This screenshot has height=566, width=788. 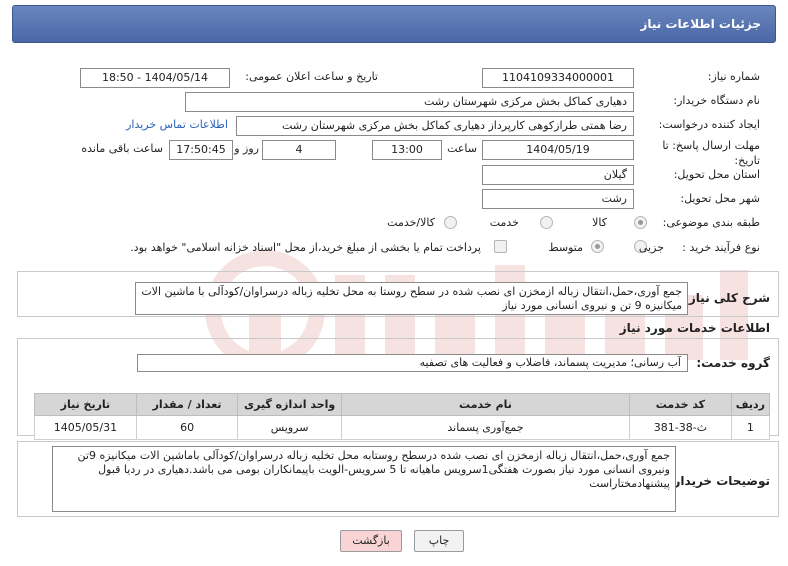 I want to click on announce-label: تاریخ و ساعت اعلان عمومی:, so click(x=311, y=76).